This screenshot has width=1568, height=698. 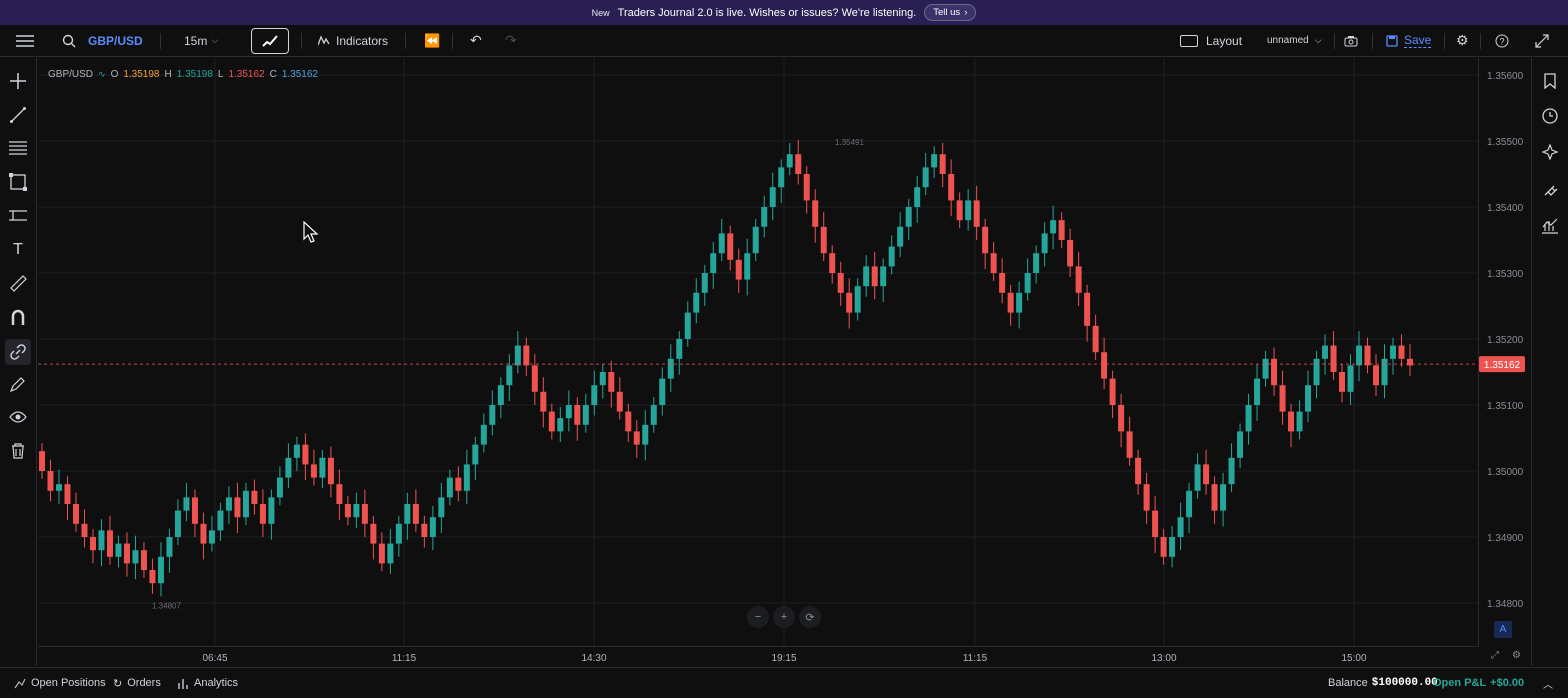 I want to click on analytics-tab: Analytics, so click(x=208, y=683).